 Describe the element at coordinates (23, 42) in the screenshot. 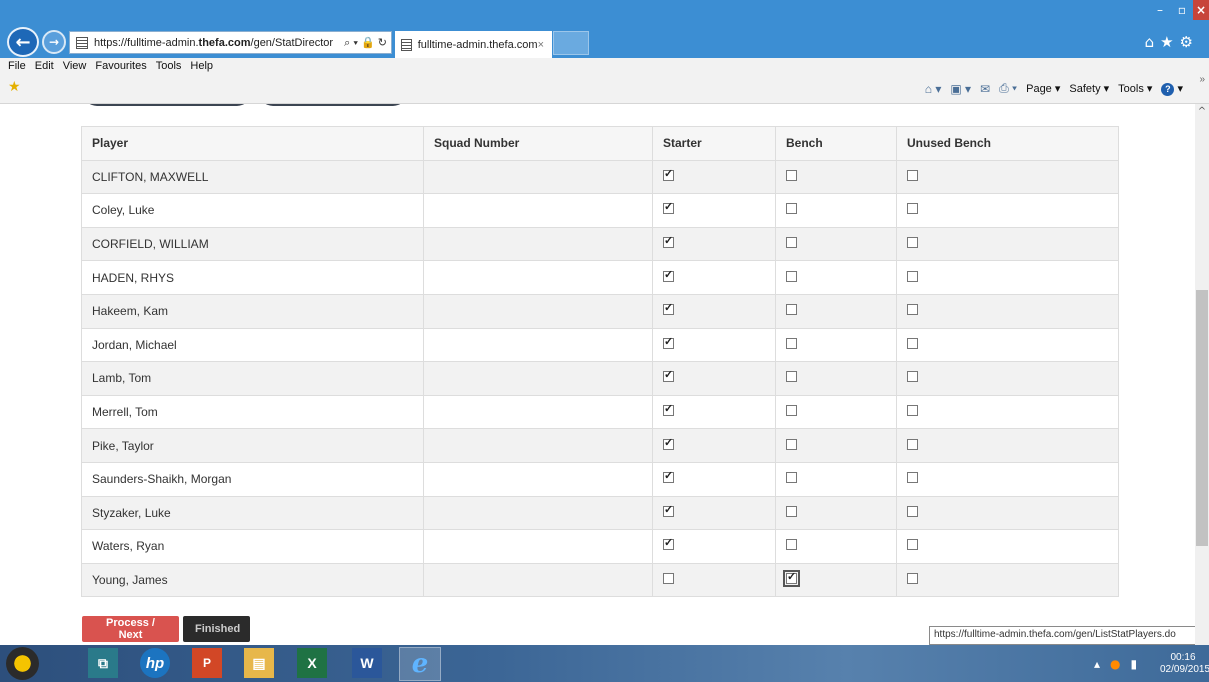

I see `back-button: ←` at that location.